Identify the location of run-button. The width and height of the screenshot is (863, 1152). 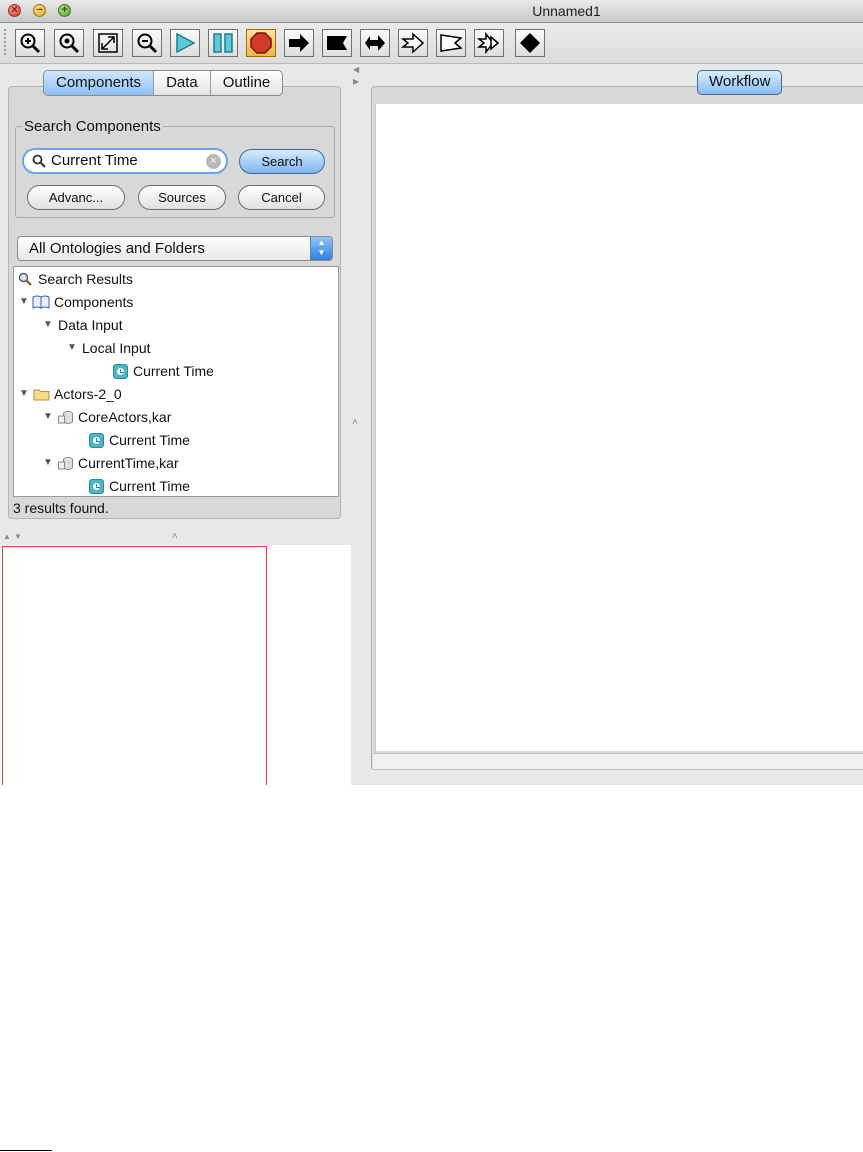
(185, 43).